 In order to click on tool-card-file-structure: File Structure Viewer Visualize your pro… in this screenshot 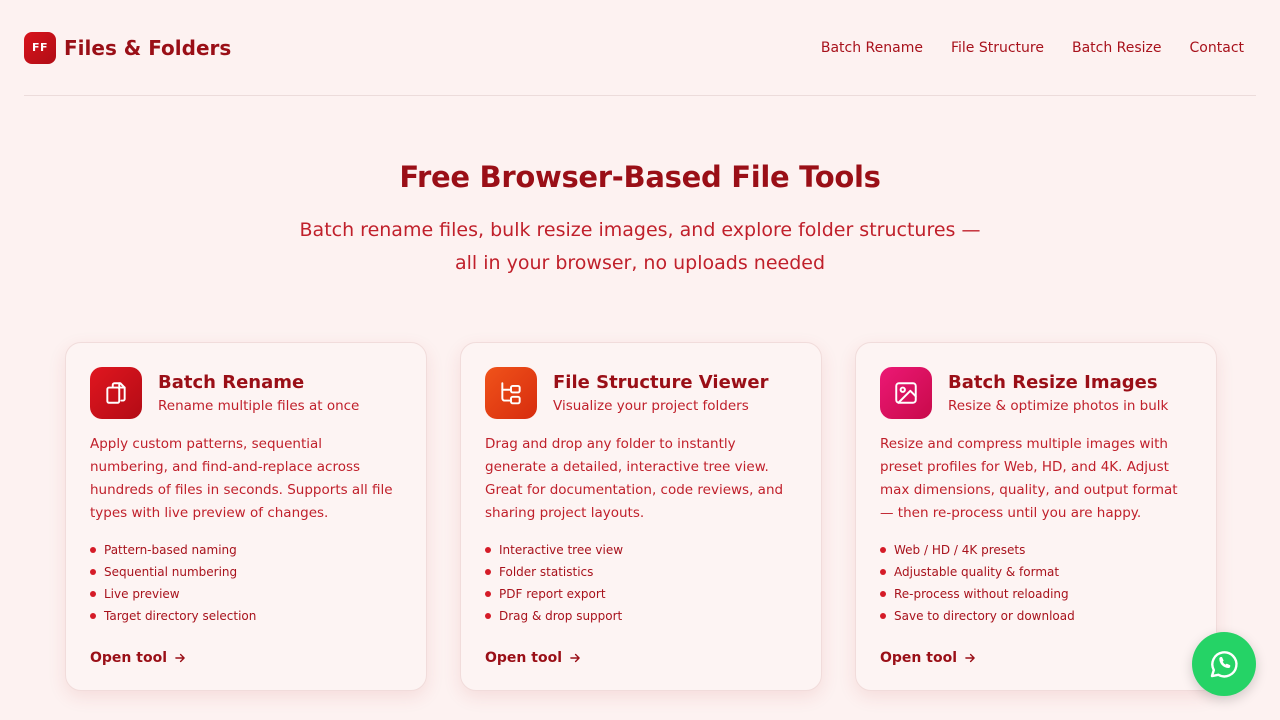, I will do `click(641, 516)`.